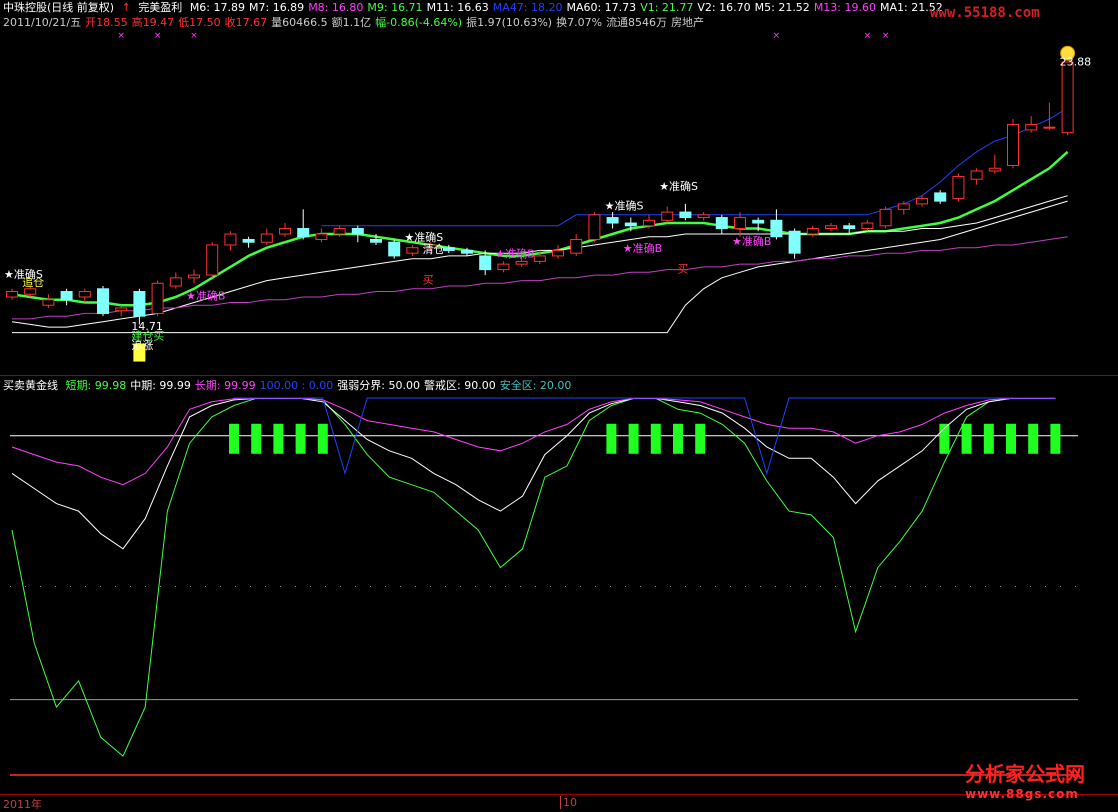 The image size is (1118, 812). What do you see at coordinates (868, 36) in the screenshot?
I see `top-x-marker-6: ×` at bounding box center [868, 36].